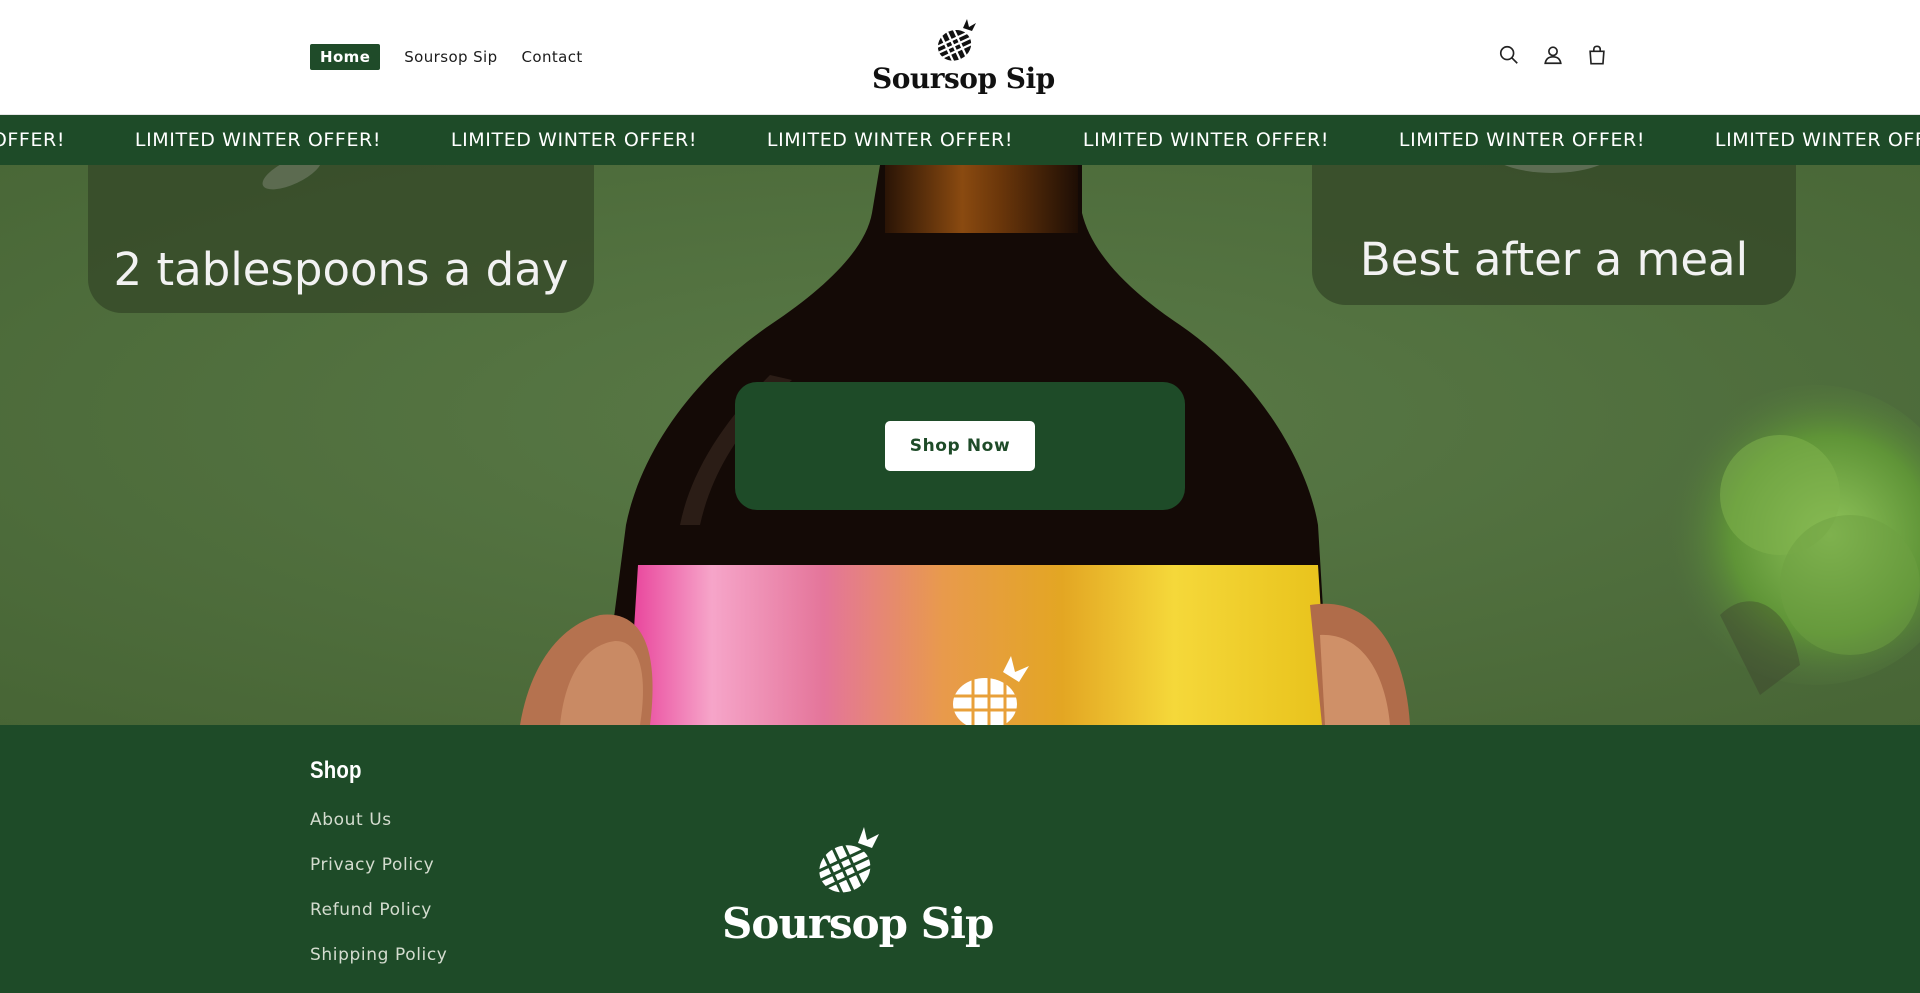 The height and width of the screenshot is (993, 1920). What do you see at coordinates (450, 57) in the screenshot?
I see `nav-link-soursop-sip: Soursop Sip` at bounding box center [450, 57].